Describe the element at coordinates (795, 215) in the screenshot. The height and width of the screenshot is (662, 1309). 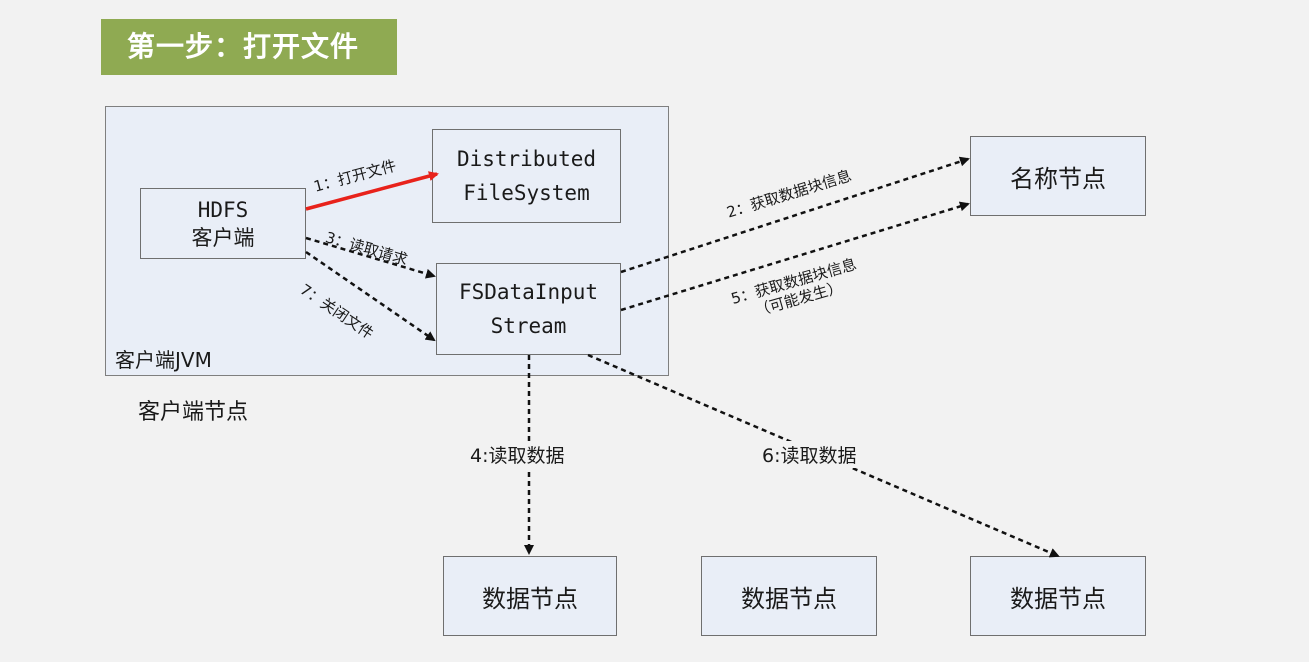
I see `arrow-get-block-info` at that location.